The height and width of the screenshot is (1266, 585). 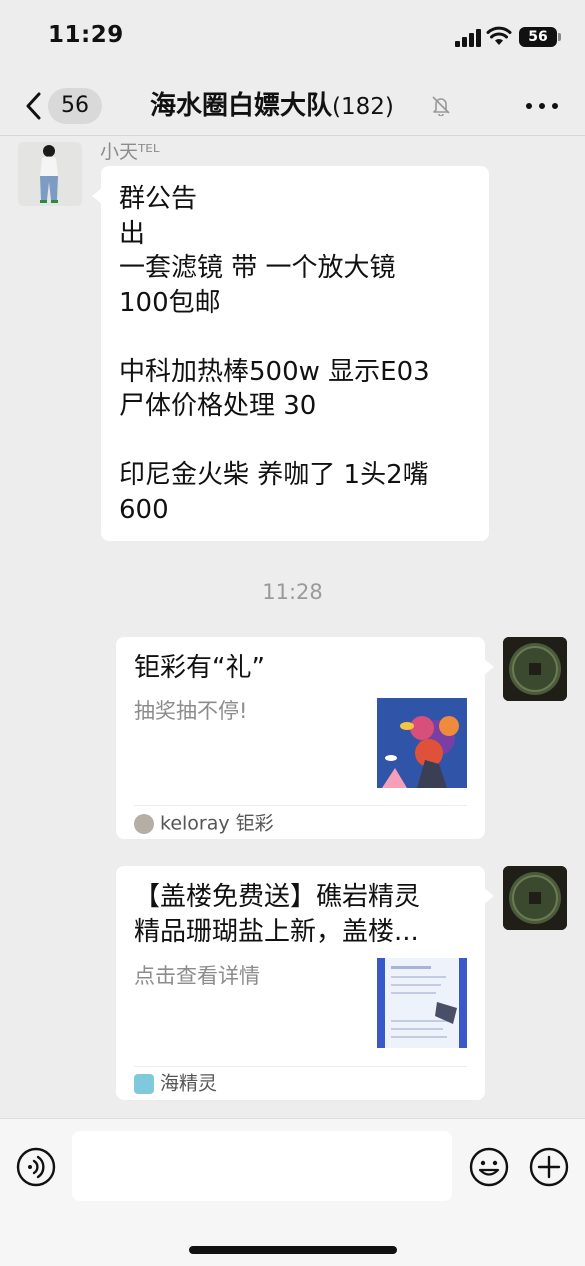 I want to click on sender-avatar, so click(x=50, y=174).